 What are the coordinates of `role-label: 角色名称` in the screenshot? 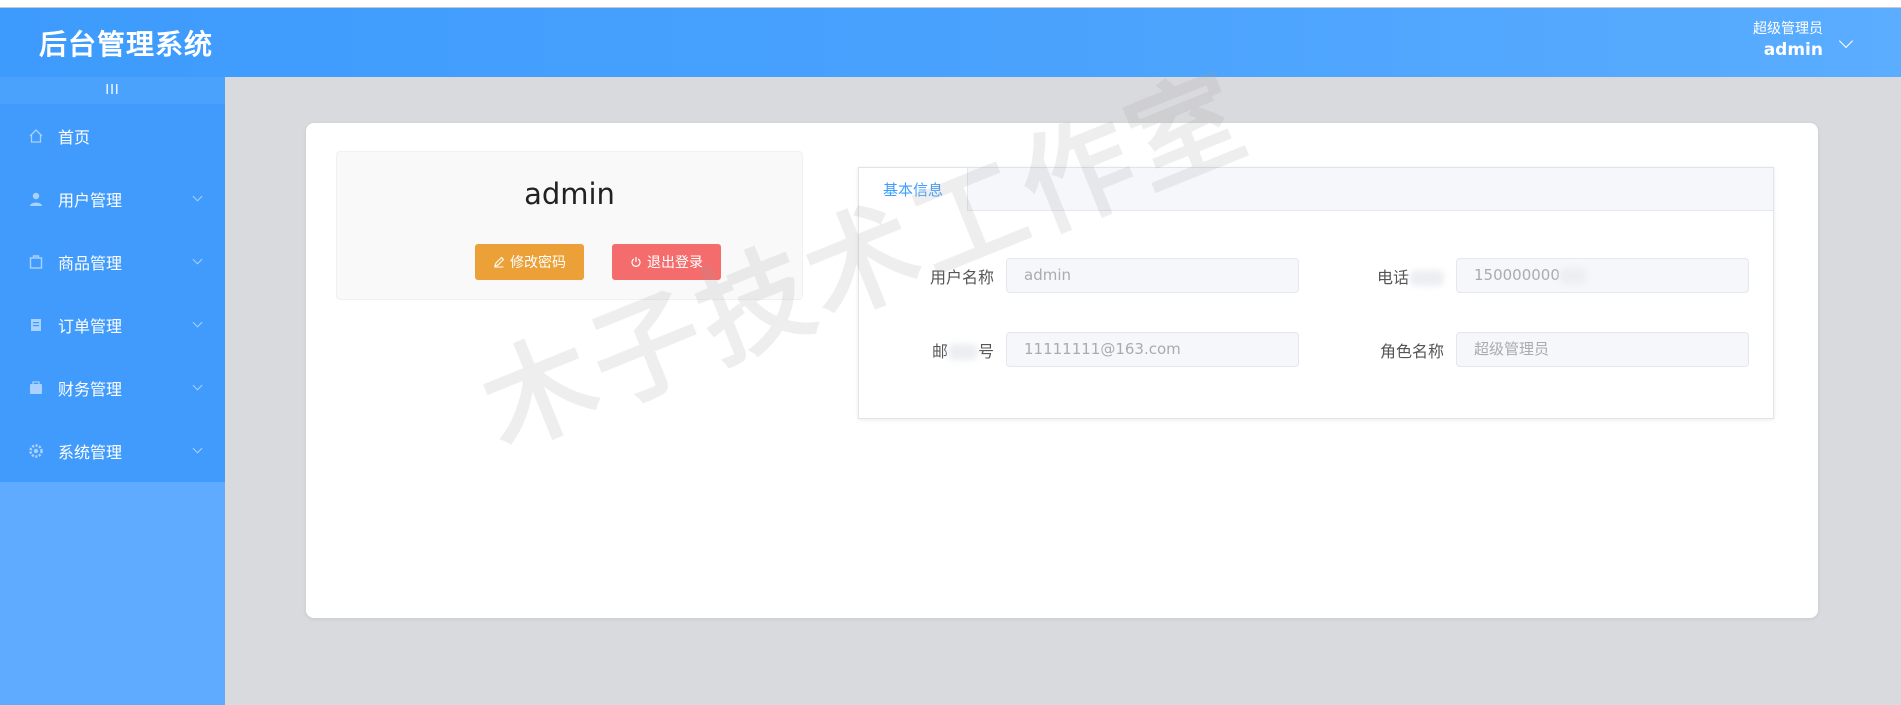 It's located at (1411, 351).